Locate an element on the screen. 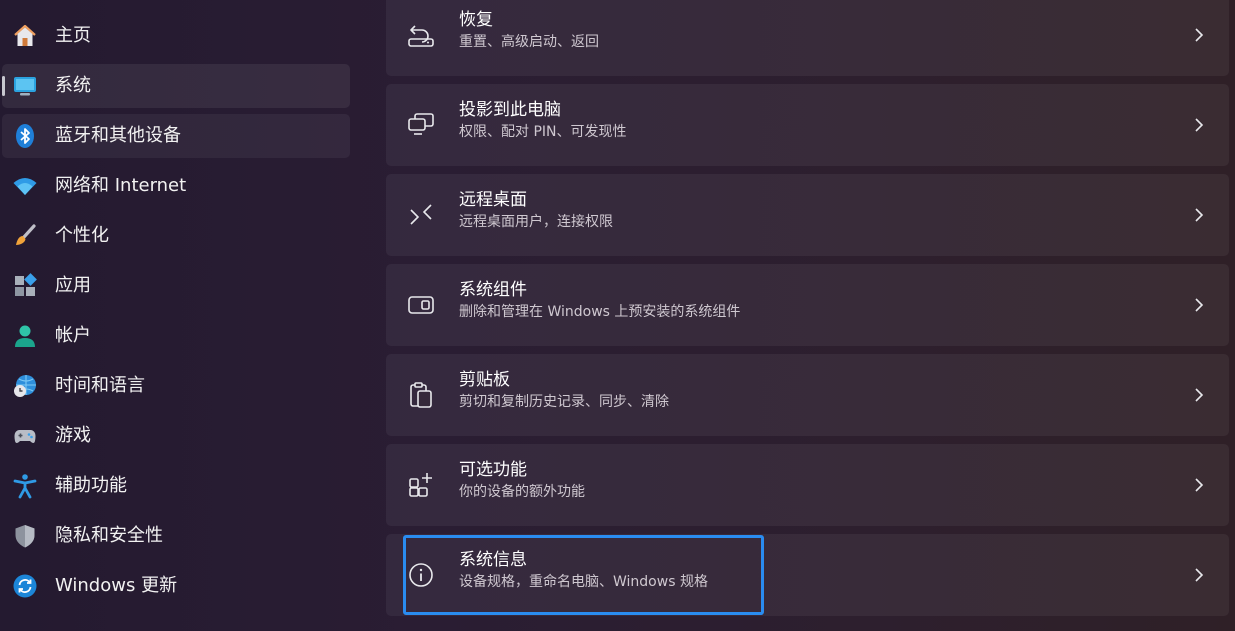  sidebar-item-bluetooth: 蓝牙和其他设备 is located at coordinates (176, 136).